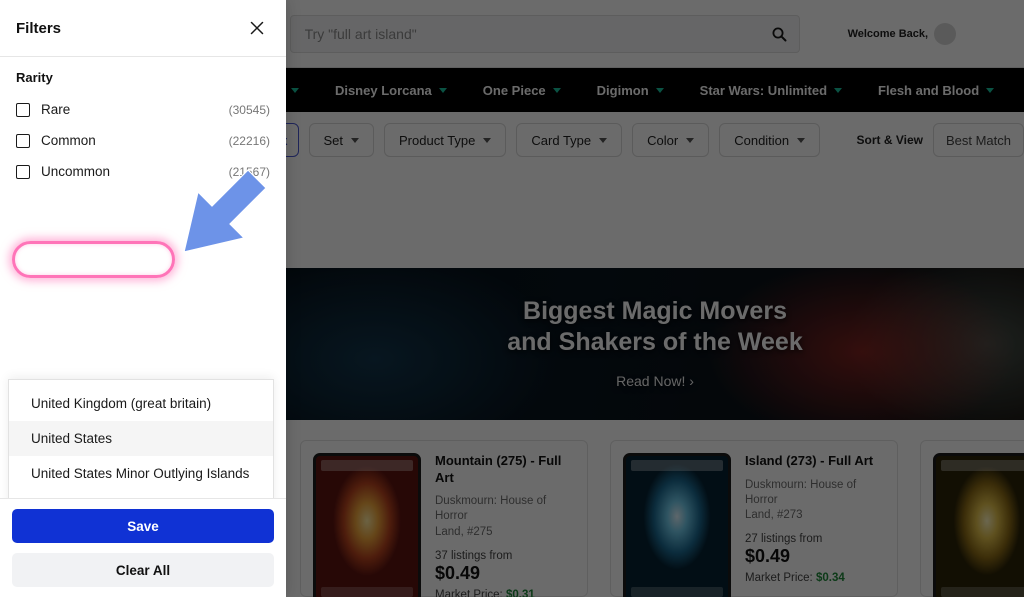  What do you see at coordinates (143, 28) in the screenshot?
I see `filters-panel-header: Filters` at bounding box center [143, 28].